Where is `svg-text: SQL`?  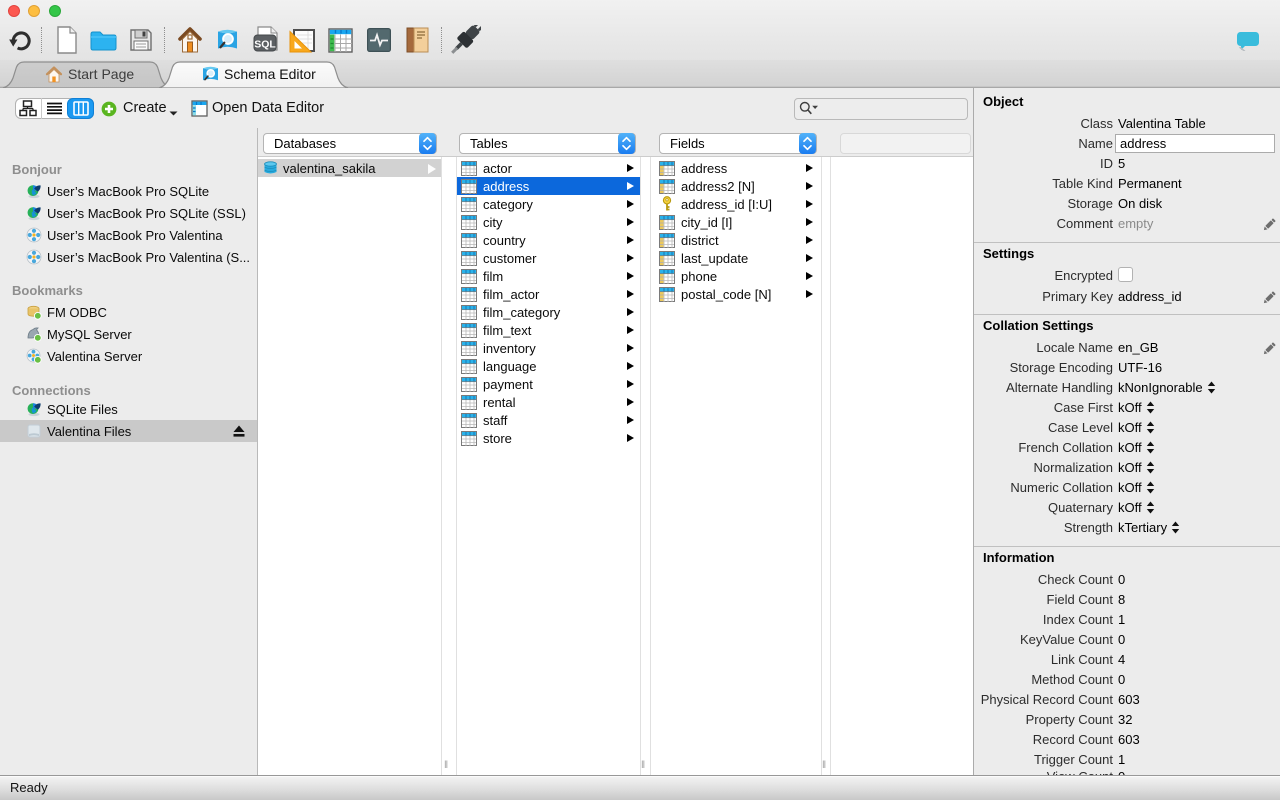 svg-text: SQL is located at coordinates (265, 45).